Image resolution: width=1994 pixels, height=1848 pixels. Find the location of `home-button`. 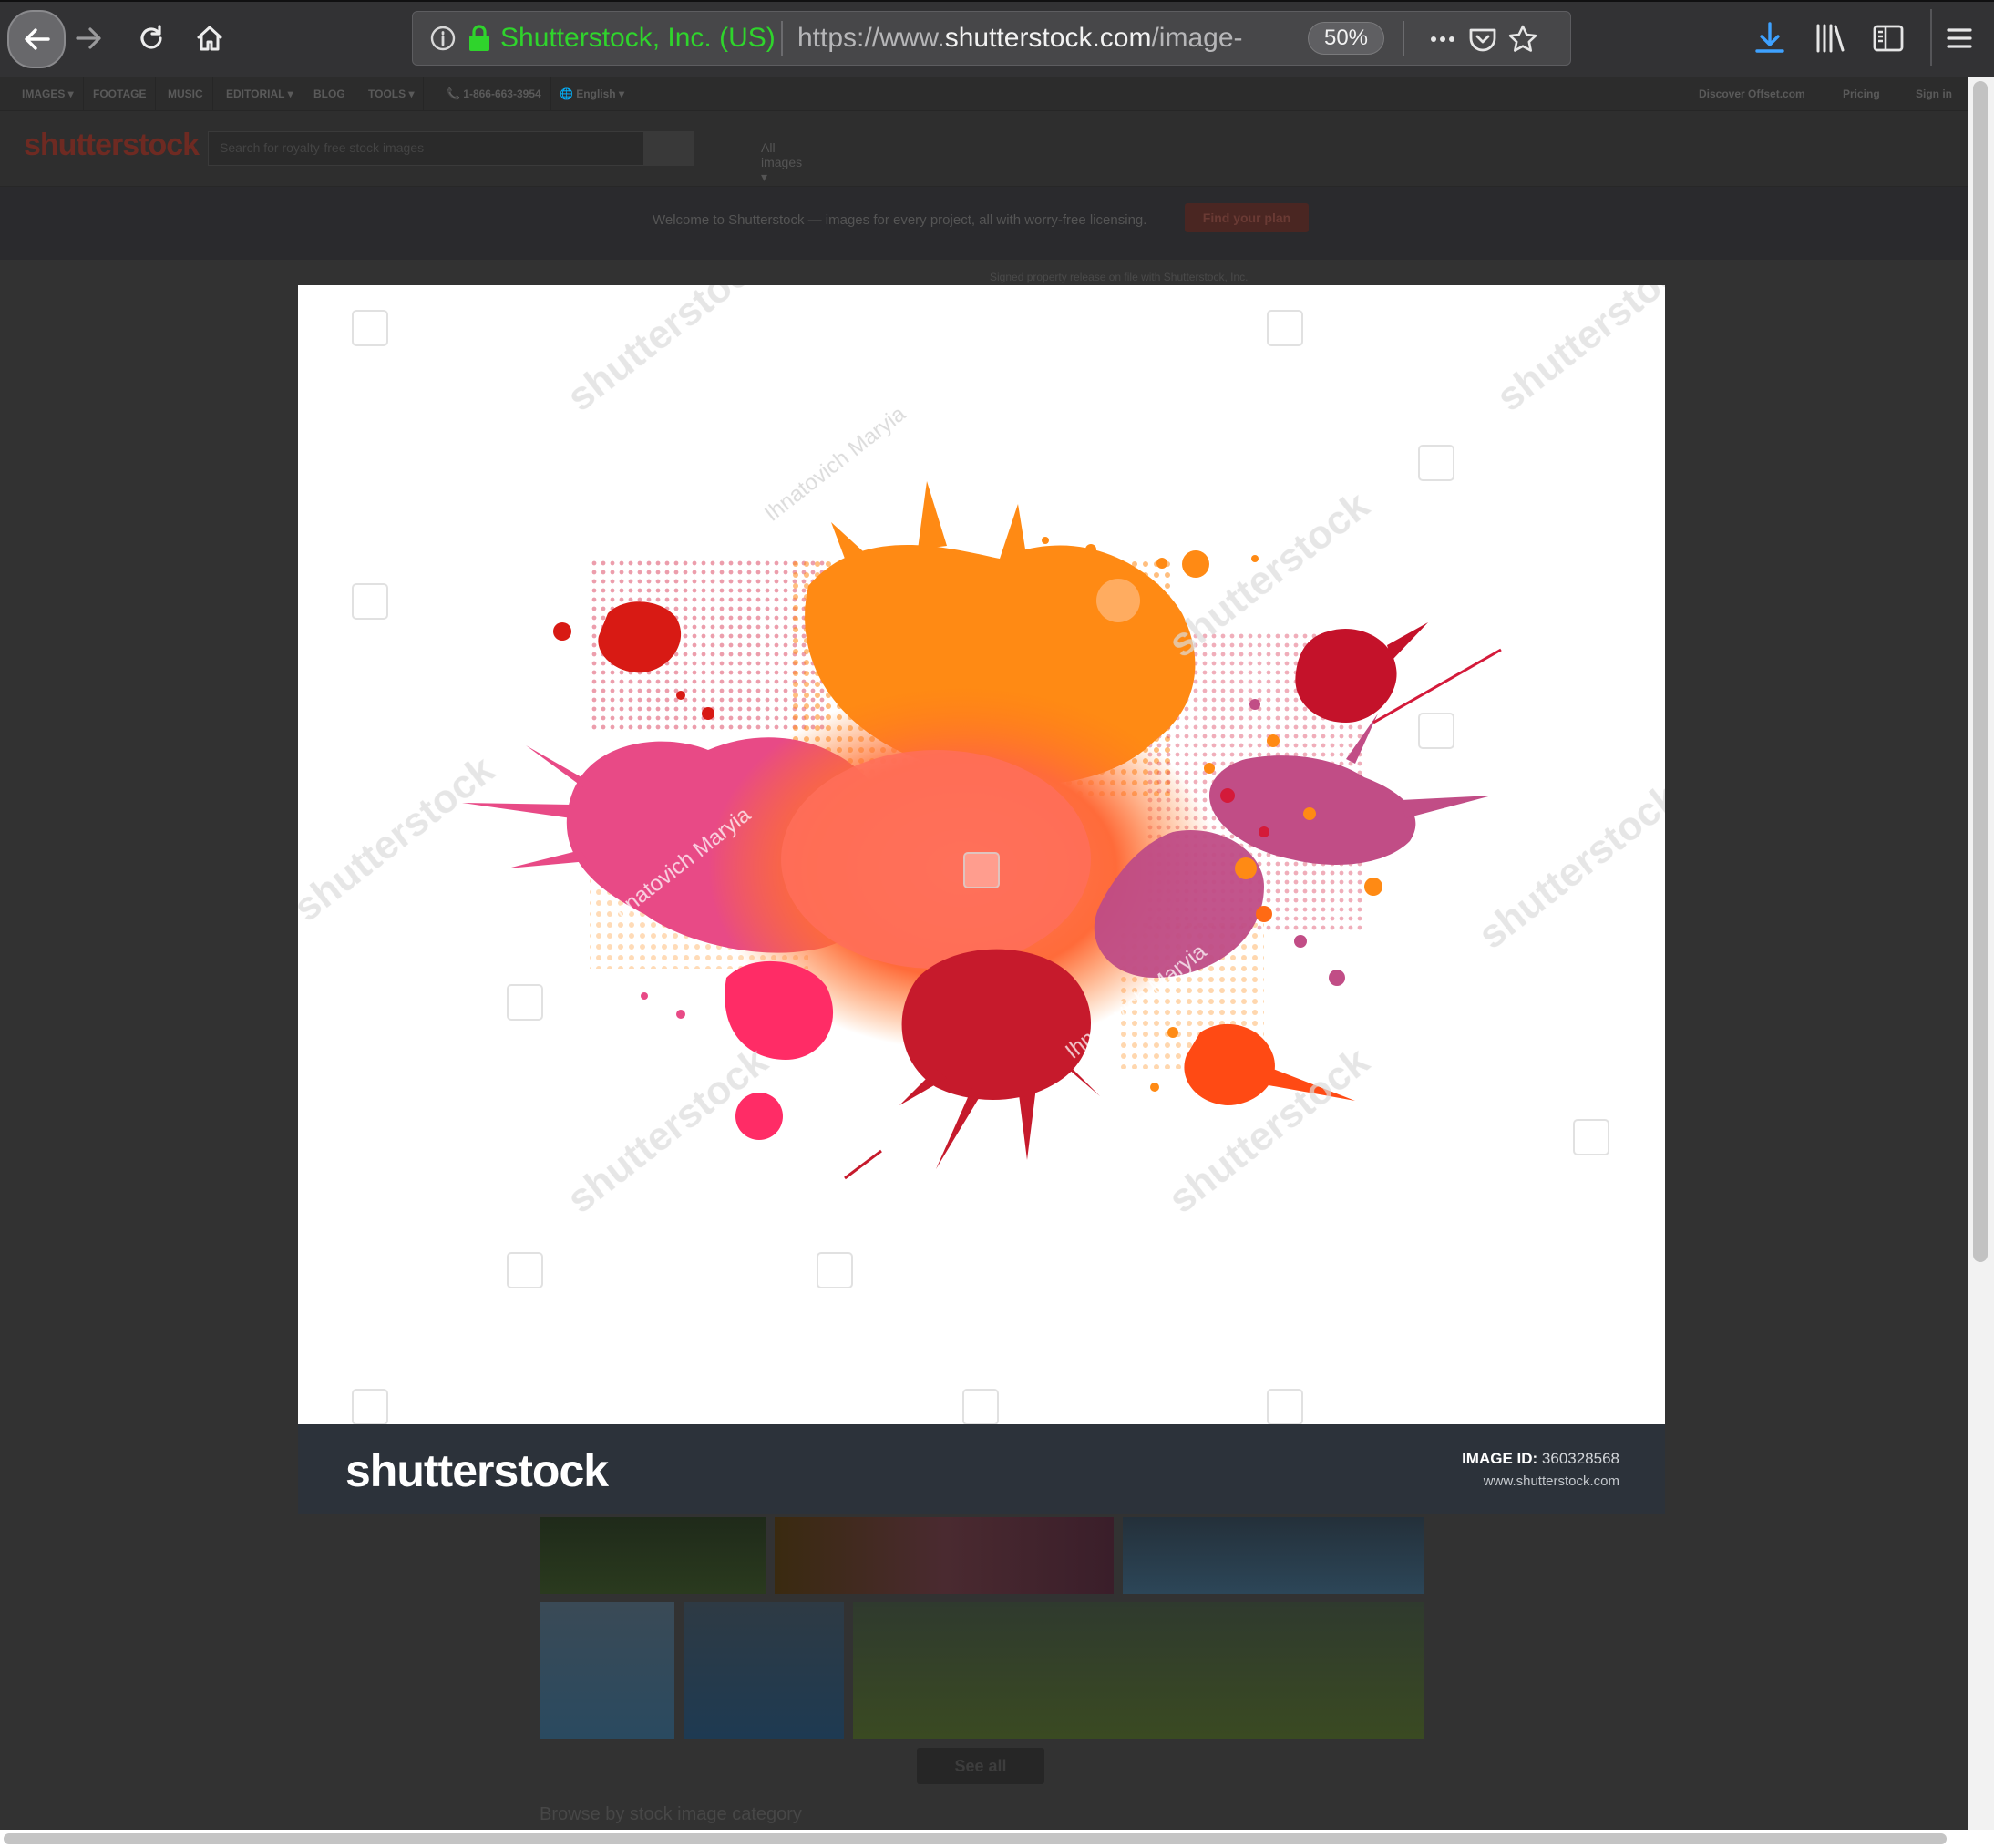

home-button is located at coordinates (209, 38).